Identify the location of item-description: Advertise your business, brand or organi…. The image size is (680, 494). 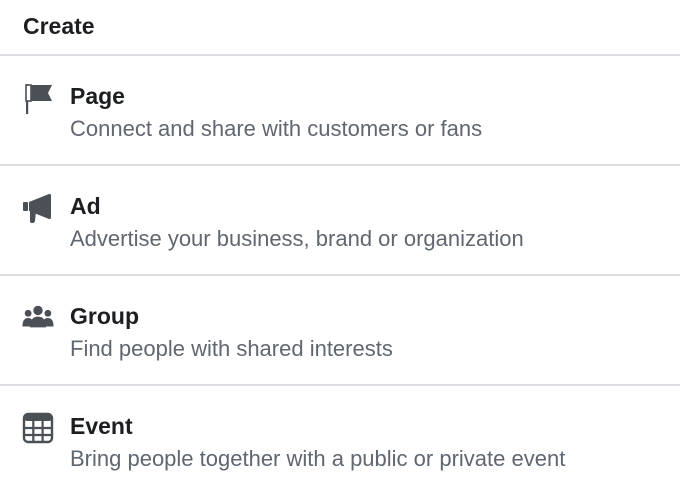
(297, 238).